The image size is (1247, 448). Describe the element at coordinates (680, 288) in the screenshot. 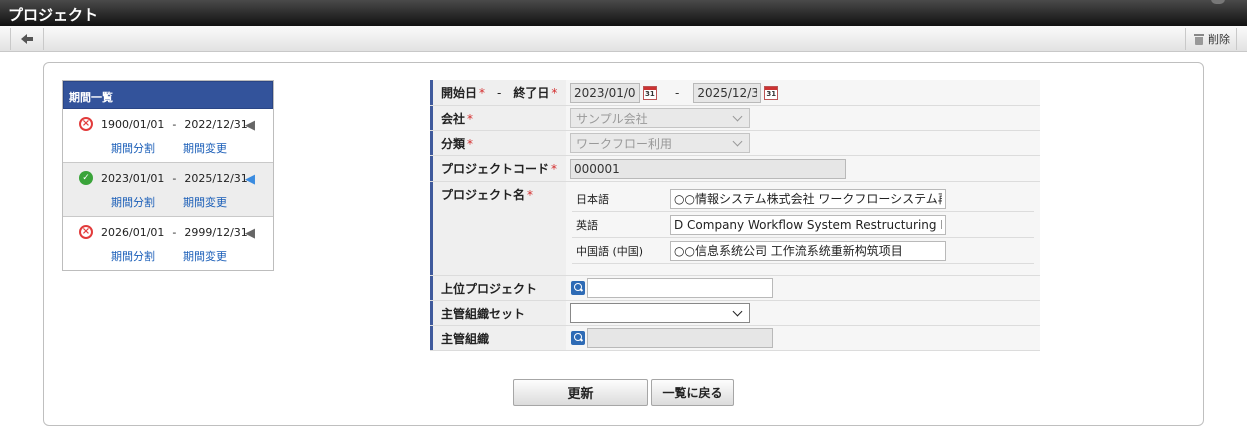

I see `parent-project-input` at that location.